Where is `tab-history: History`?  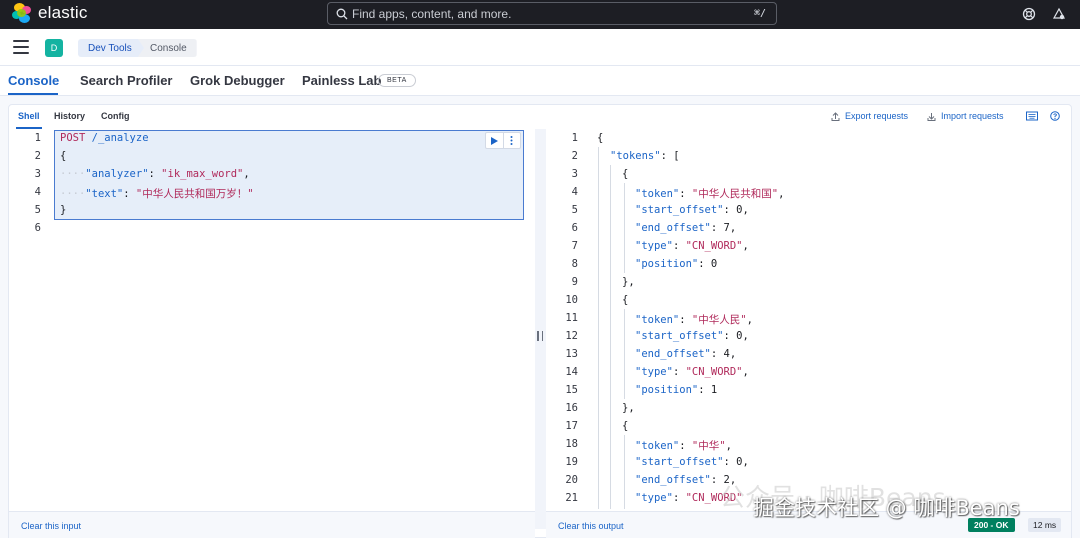
tab-history: History is located at coordinates (69, 116).